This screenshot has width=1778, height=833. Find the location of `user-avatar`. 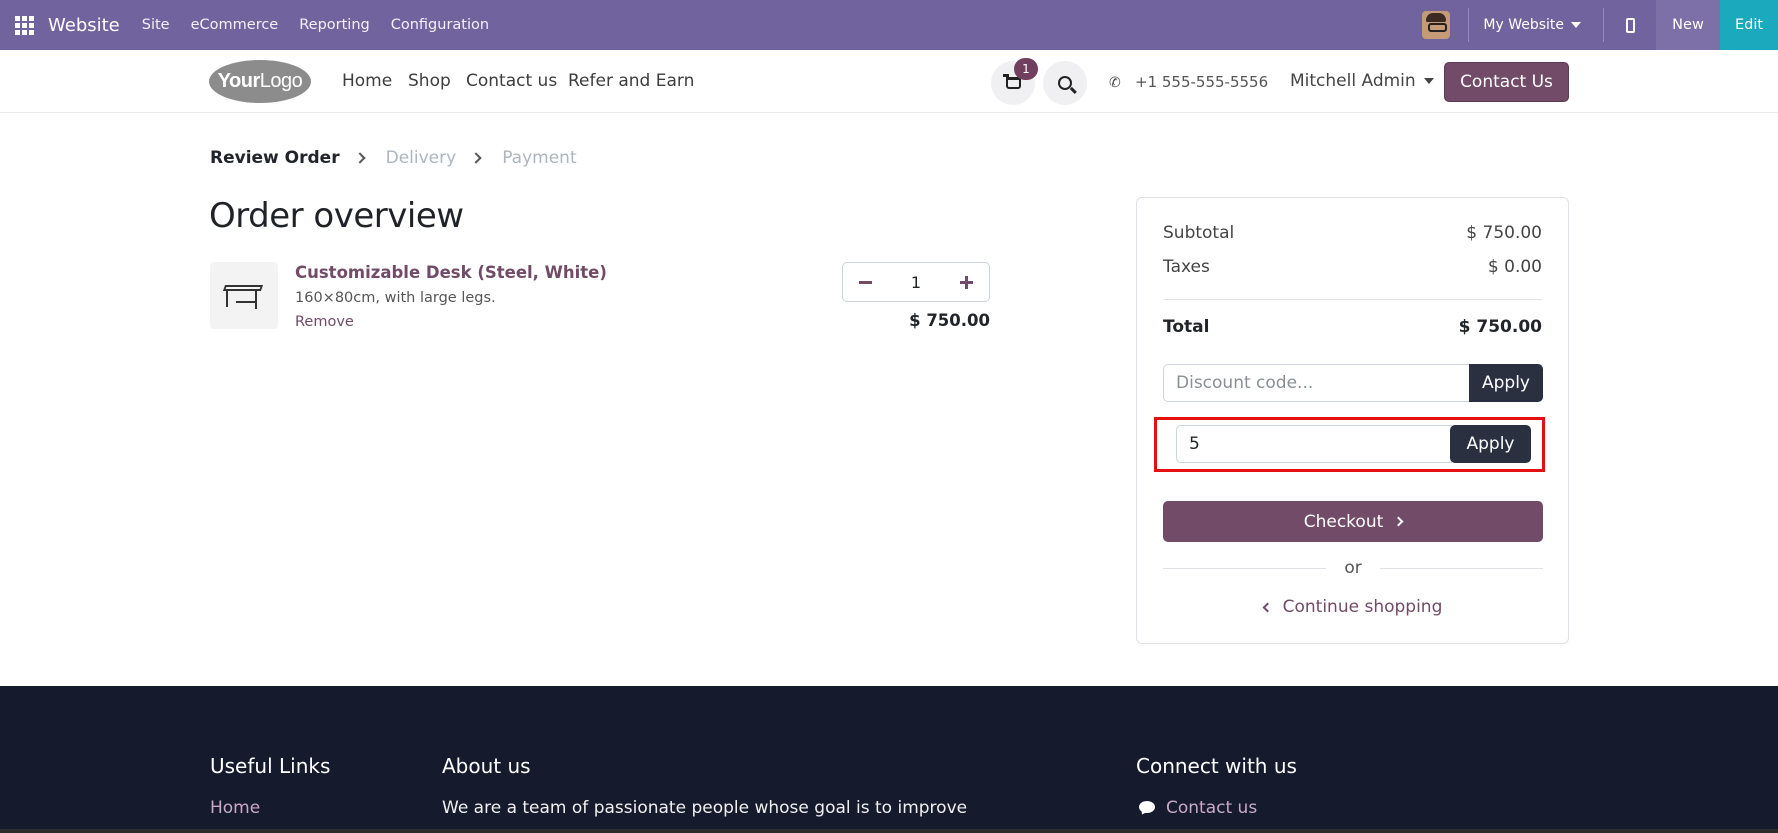

user-avatar is located at coordinates (1436, 25).